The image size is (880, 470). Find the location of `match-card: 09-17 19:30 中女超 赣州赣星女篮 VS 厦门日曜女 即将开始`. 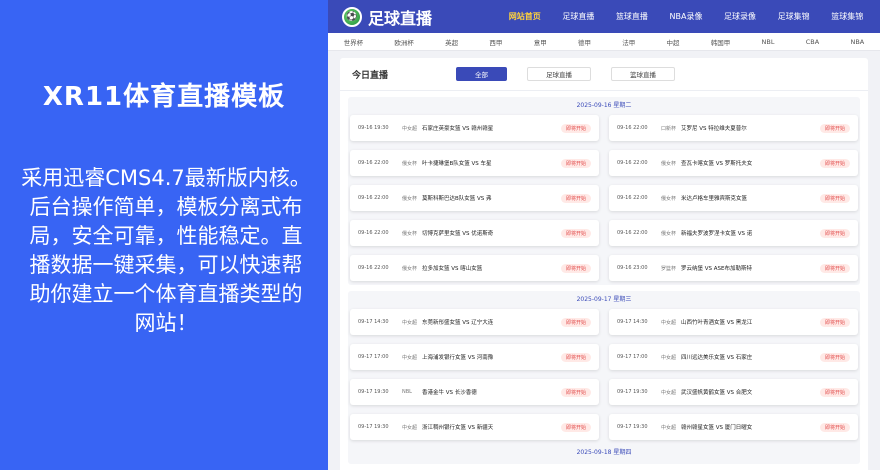

match-card: 09-17 19:30 中女超 赣州赣星女篮 VS 厦门日曜女 即将开始 is located at coordinates (733, 427).